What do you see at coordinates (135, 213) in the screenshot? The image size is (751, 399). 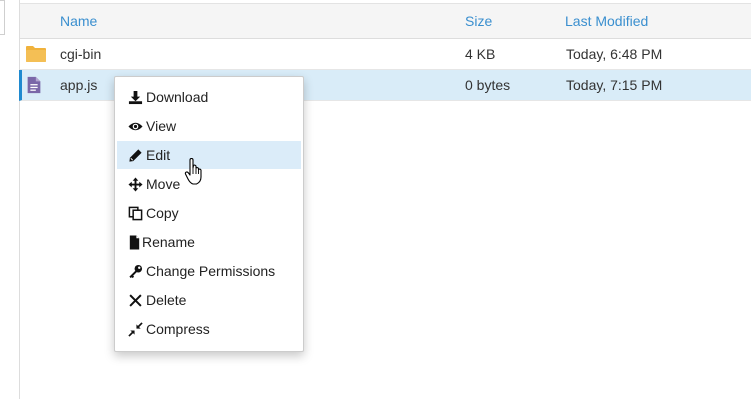 I see `copy-icon` at bounding box center [135, 213].